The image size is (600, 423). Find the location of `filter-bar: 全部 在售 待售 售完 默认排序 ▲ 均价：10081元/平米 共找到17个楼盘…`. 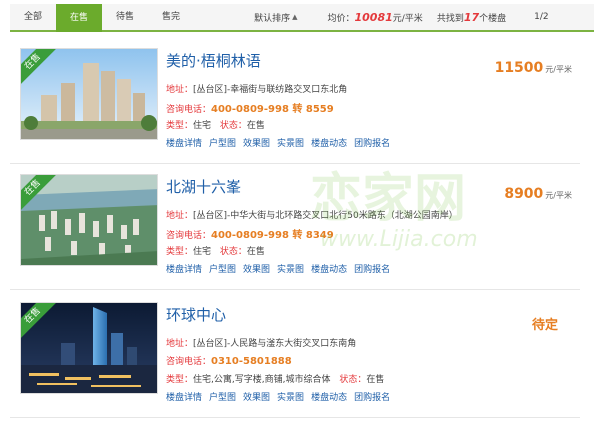

filter-bar: 全部 在售 待售 售完 默认排序 ▲ 均价：10081元/平米 共找到17个楼盘… is located at coordinates (302, 18).